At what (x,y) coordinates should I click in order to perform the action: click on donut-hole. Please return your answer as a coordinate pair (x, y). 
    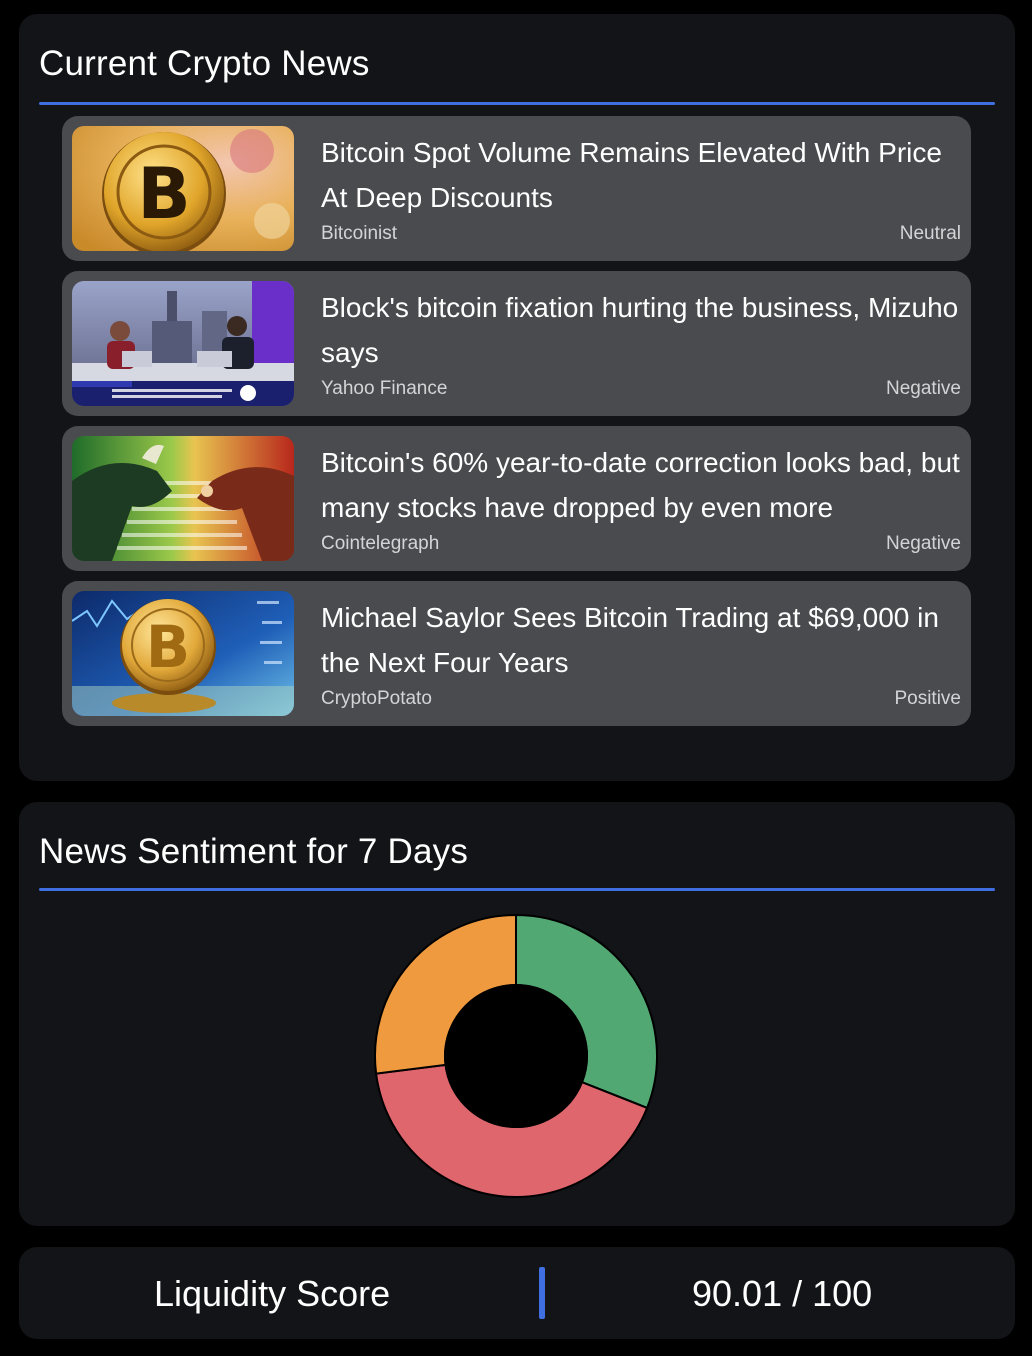
    Looking at the image, I should click on (516, 1056).